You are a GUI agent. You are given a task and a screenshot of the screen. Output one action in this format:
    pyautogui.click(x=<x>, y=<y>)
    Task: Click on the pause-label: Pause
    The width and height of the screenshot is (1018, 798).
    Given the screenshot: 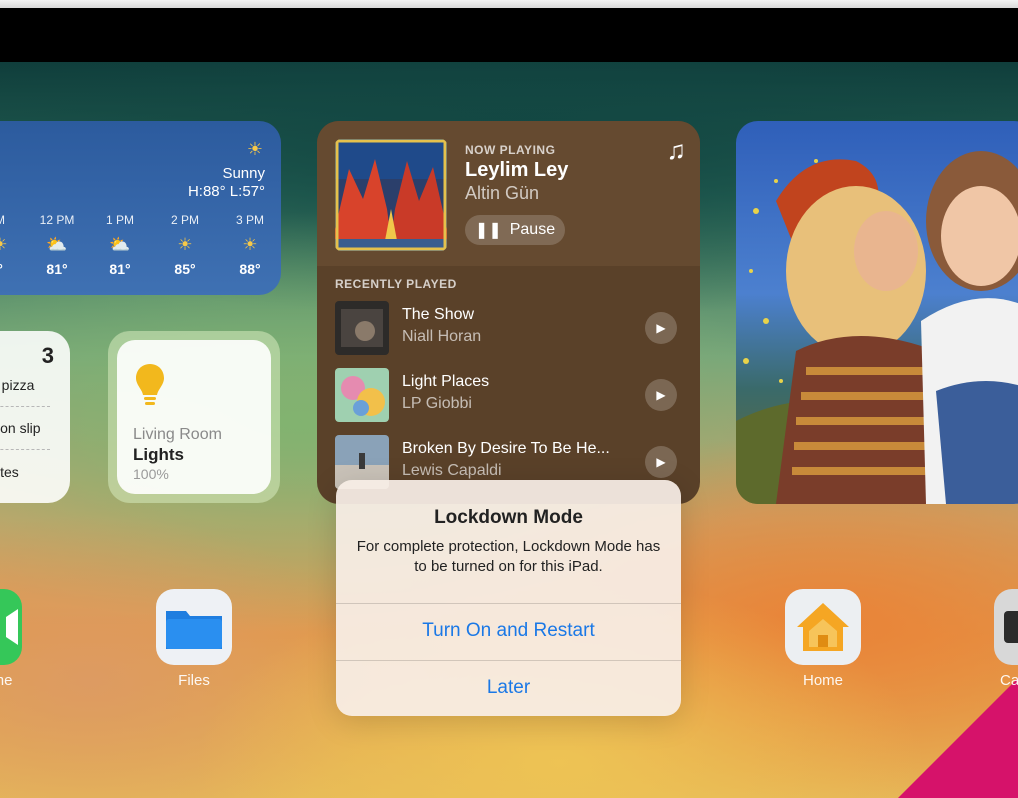 What is the action you would take?
    pyautogui.click(x=532, y=229)
    